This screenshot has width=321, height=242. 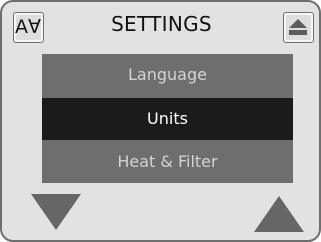 I want to click on triangle-up-icon, so click(x=279, y=214).